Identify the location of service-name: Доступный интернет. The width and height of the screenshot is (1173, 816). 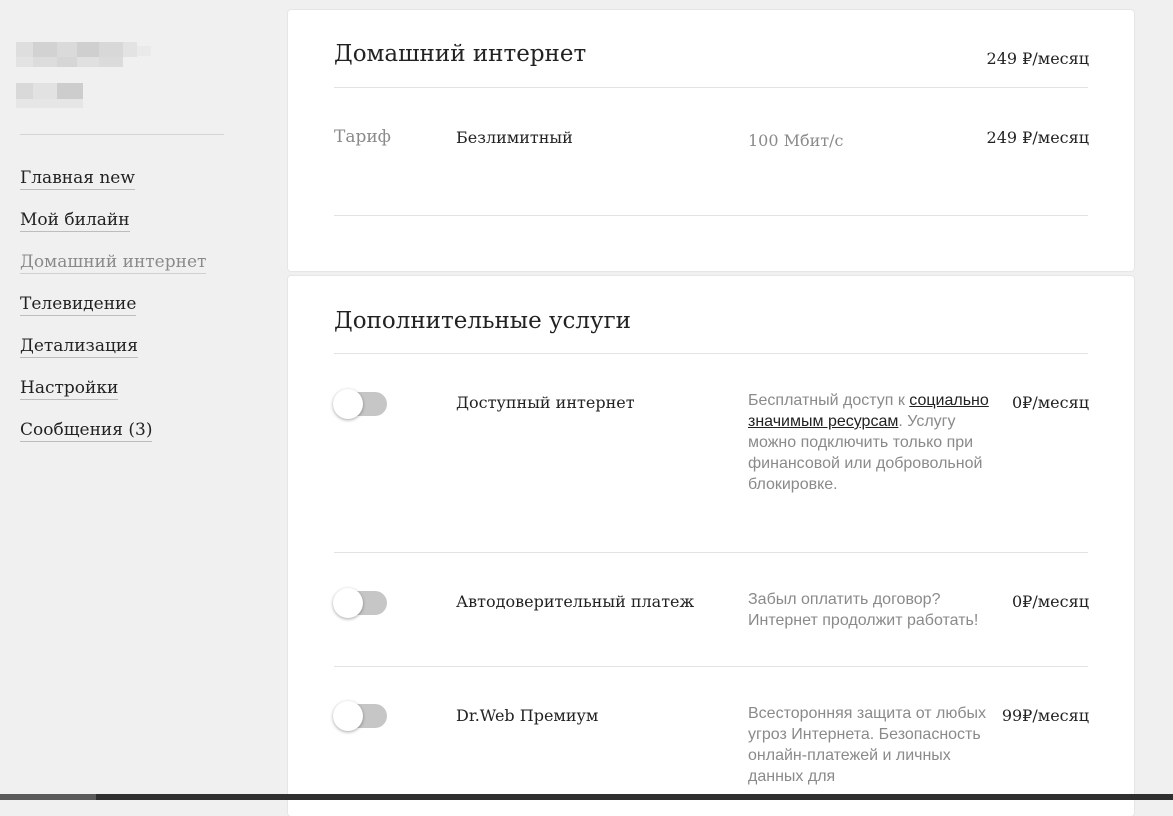
(545, 402).